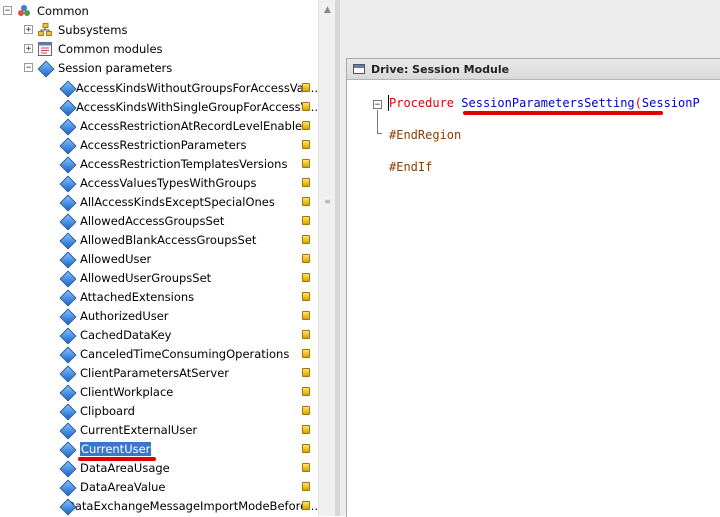  Describe the element at coordinates (359, 69) in the screenshot. I see `window-icon` at that location.